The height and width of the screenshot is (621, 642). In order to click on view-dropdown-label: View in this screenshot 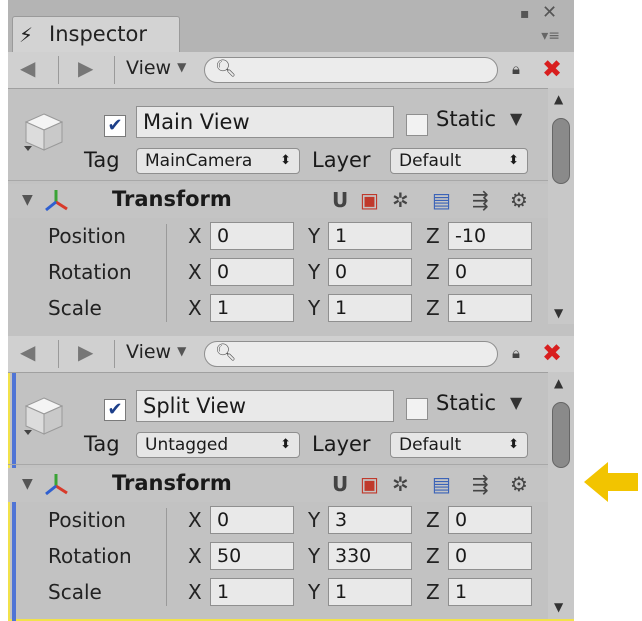, I will do `click(149, 352)`.